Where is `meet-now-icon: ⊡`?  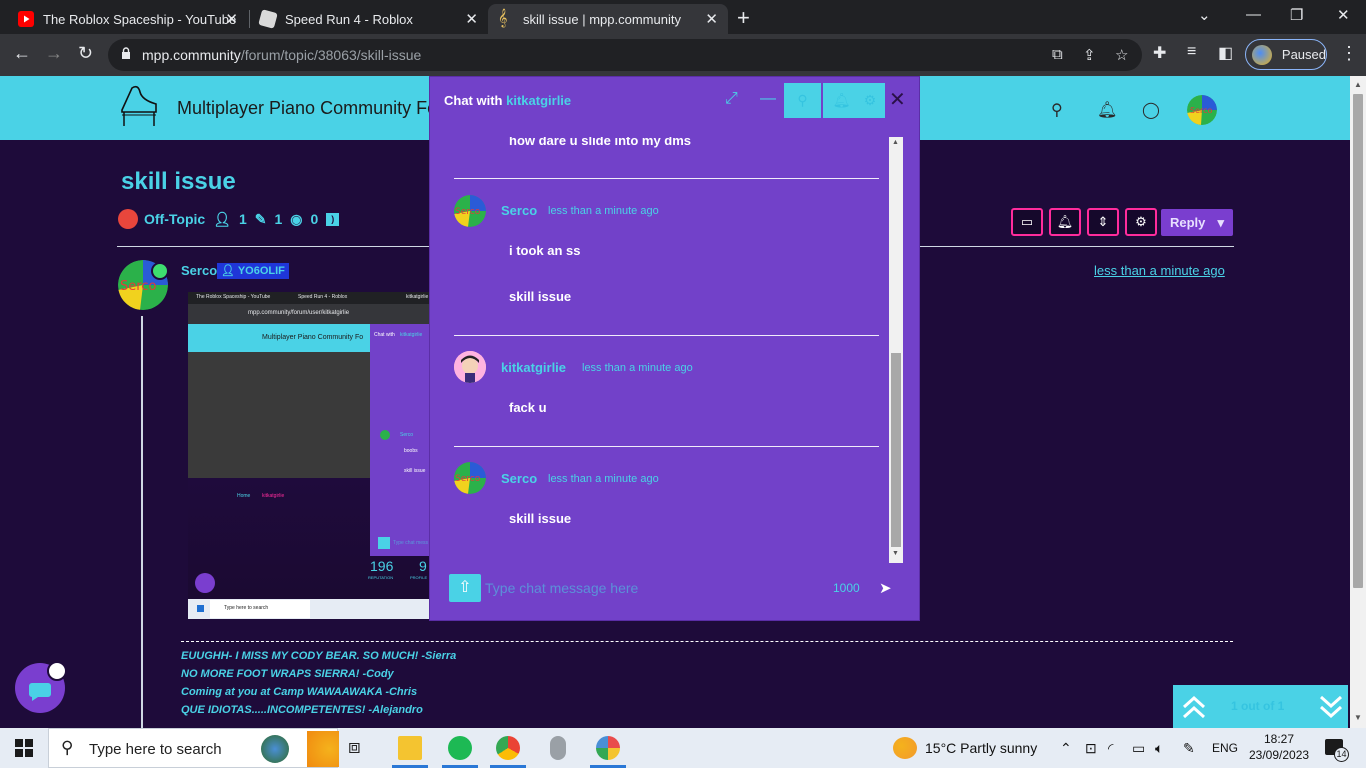 meet-now-icon: ⊡ is located at coordinates (1091, 748).